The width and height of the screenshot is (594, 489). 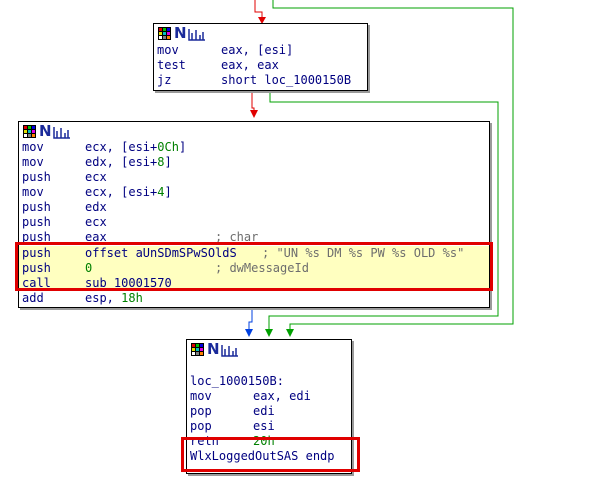 I want to click on edge-block2-to-block3, so click(x=250, y=319).